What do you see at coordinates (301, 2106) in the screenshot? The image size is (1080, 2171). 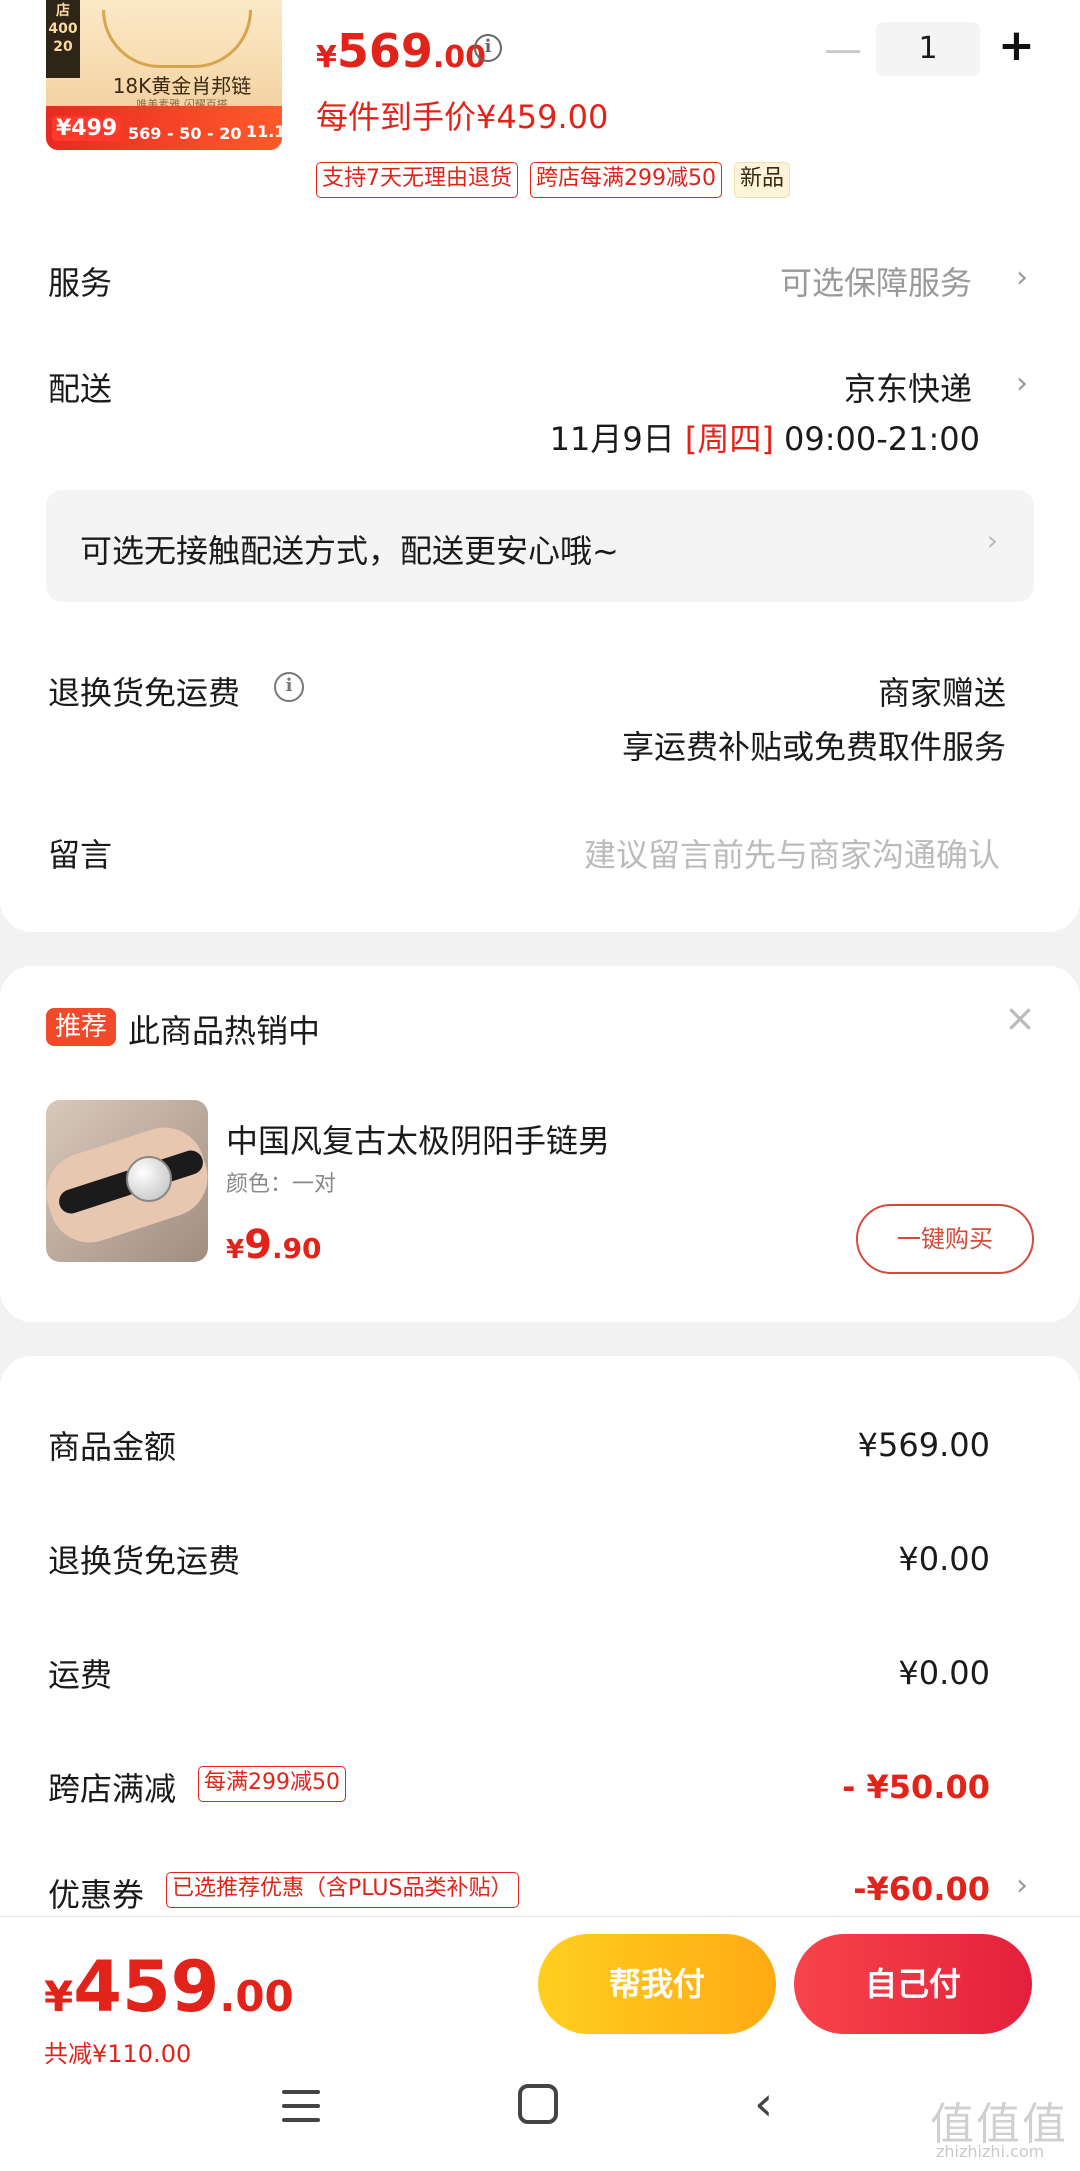 I see `recent-apps-icon` at bounding box center [301, 2106].